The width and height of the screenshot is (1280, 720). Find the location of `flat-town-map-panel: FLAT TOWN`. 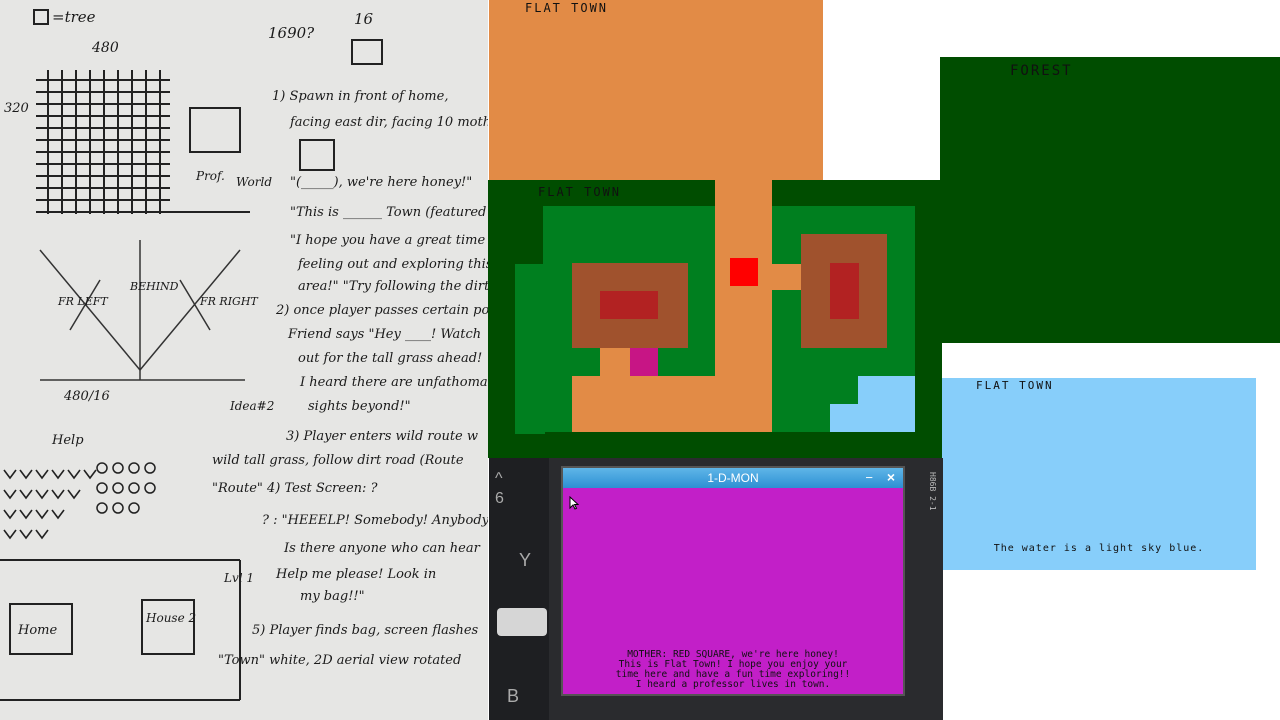

flat-town-map-panel: FLAT TOWN is located at coordinates (715, 319).